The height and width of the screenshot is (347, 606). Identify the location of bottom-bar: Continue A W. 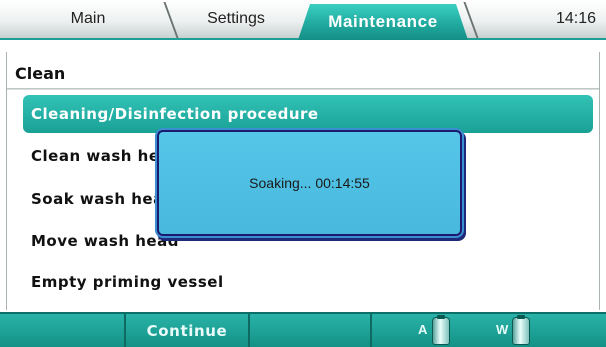
(303, 329).